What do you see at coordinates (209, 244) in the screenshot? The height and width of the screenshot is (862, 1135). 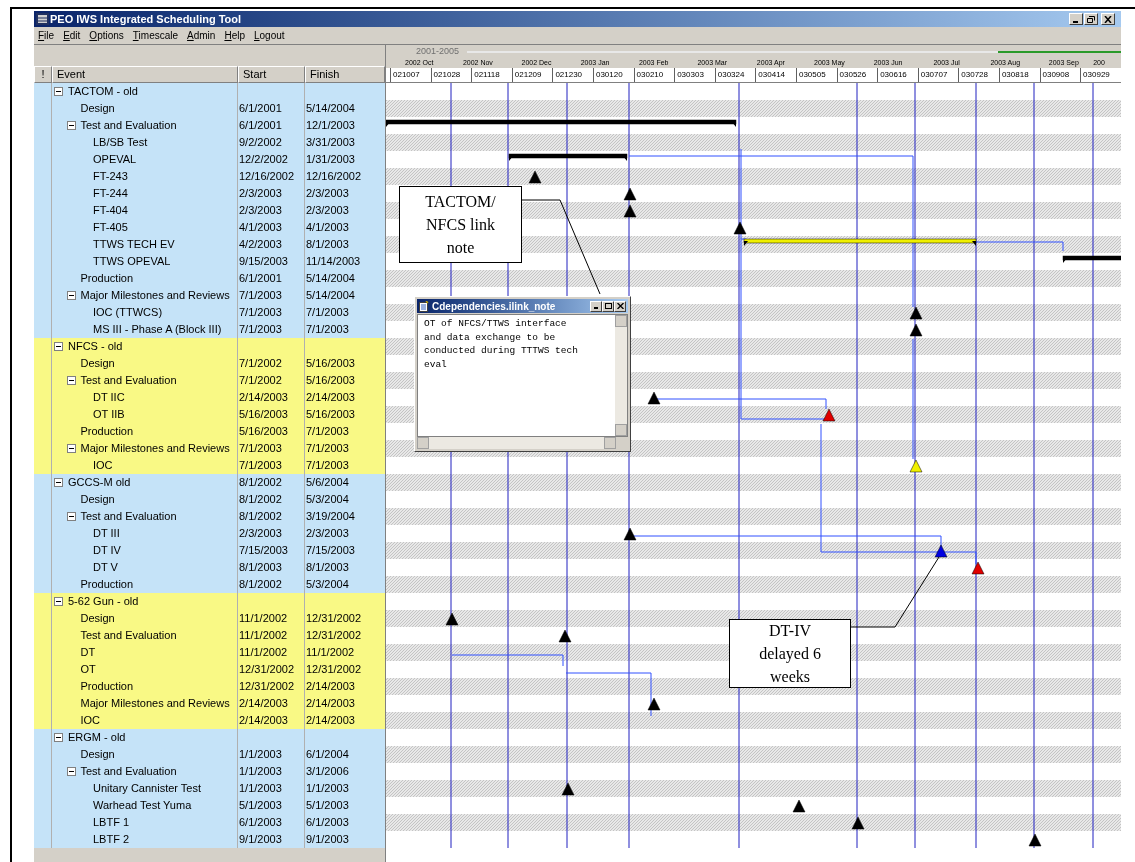 I see `task-row: TTWS TECH EV 4/2/2003 8/1/2003` at bounding box center [209, 244].